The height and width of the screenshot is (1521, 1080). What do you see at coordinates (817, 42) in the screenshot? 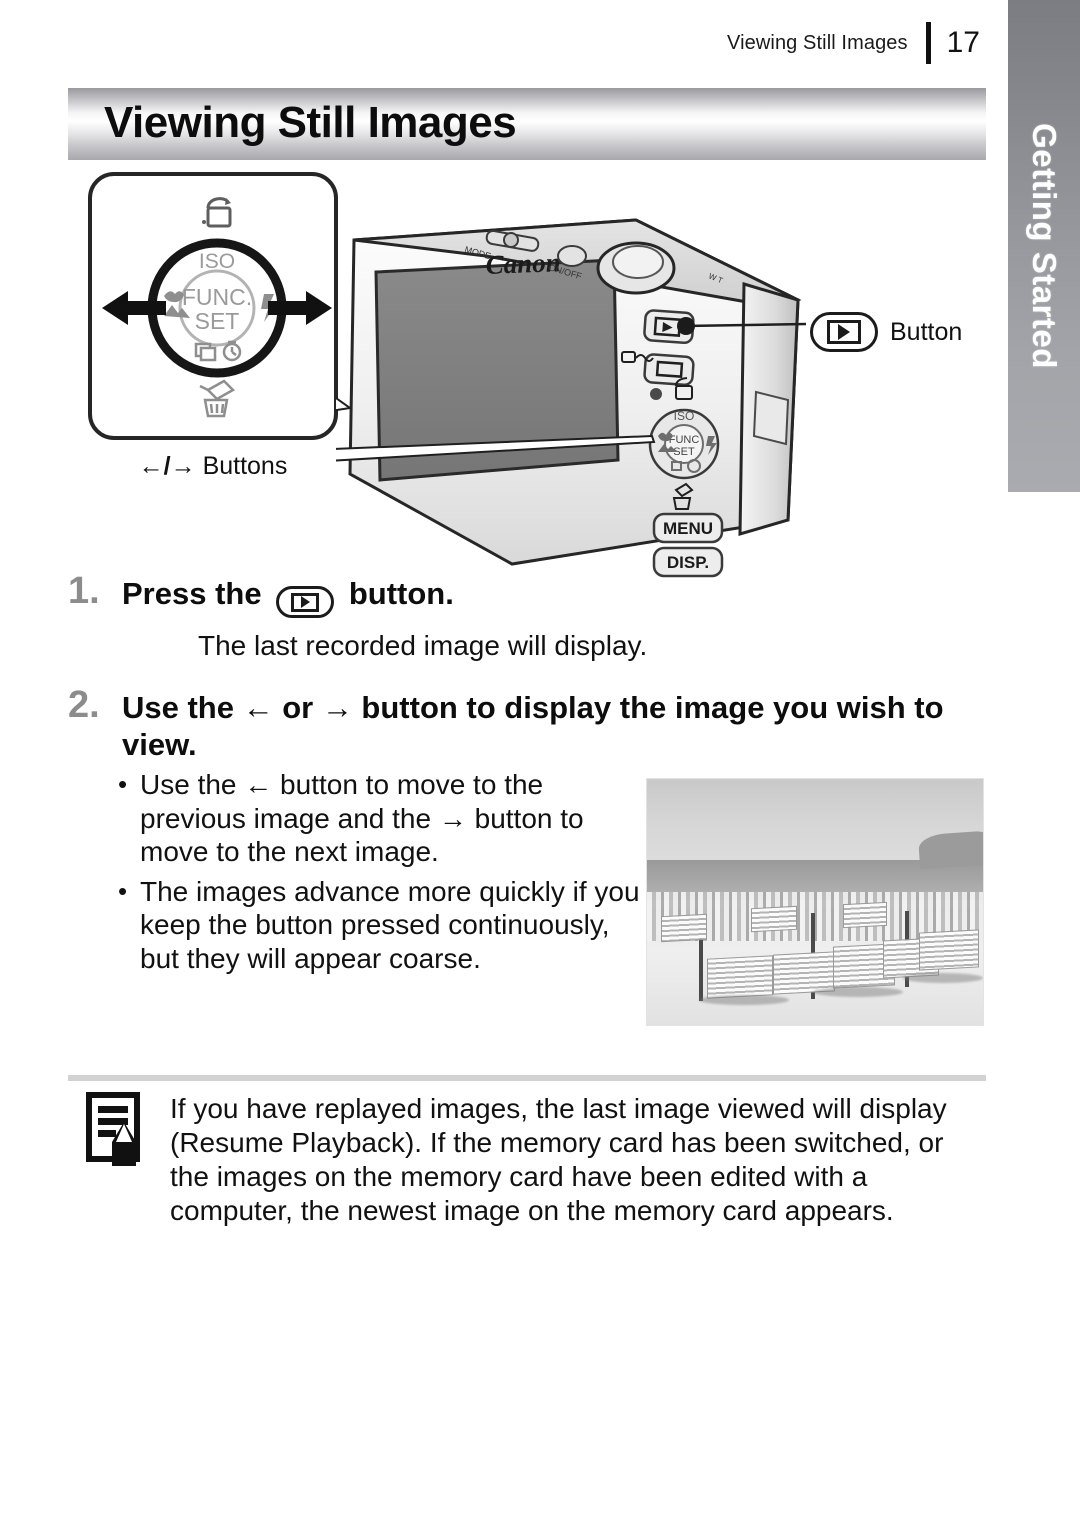
I see `header-title: Viewing Still Images` at bounding box center [817, 42].